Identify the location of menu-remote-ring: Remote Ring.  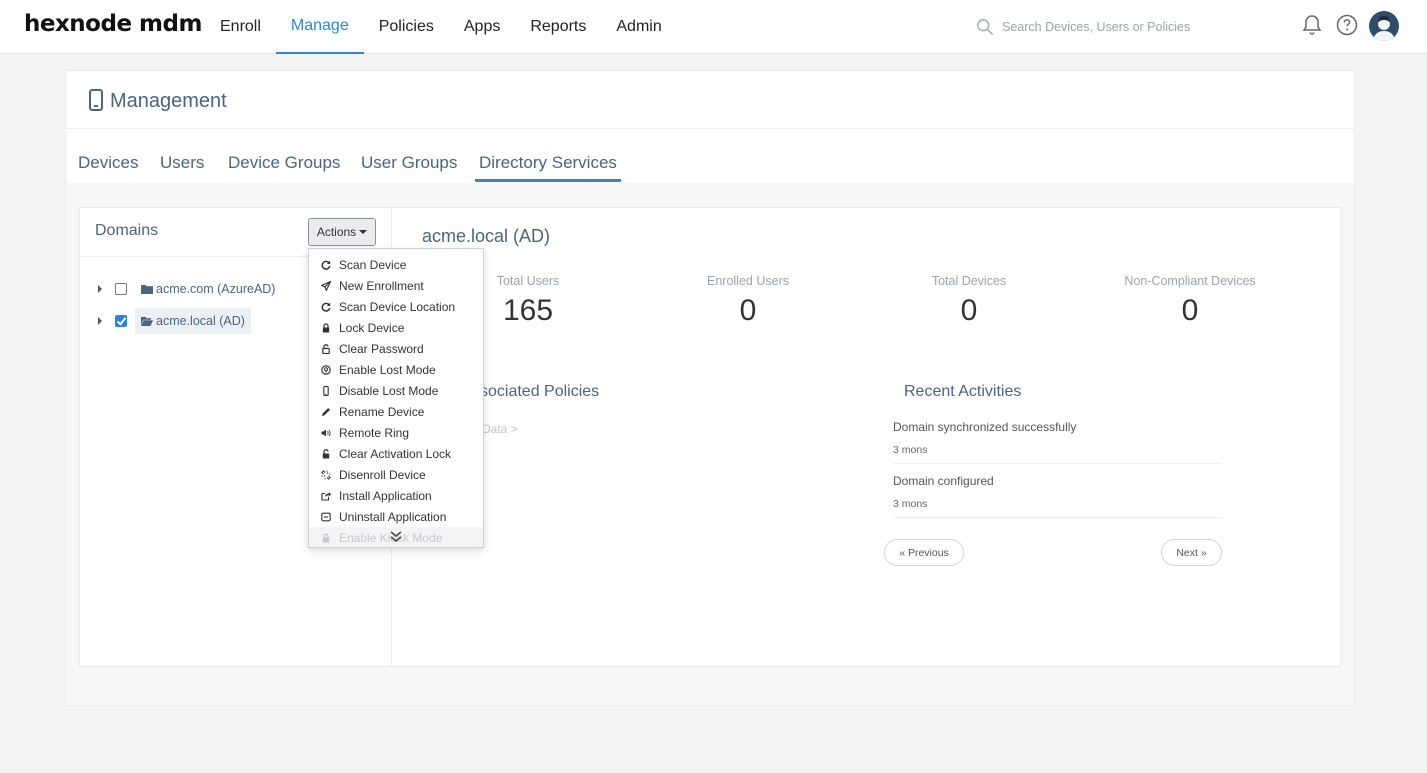
(396, 432).